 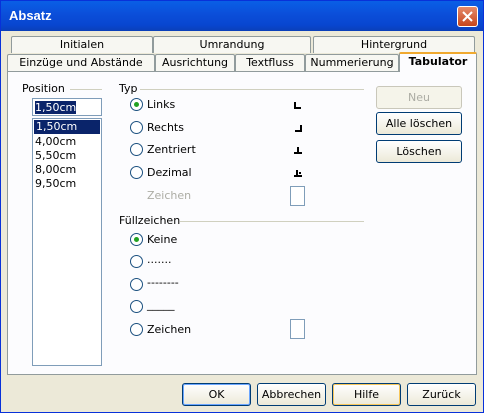 What do you see at coordinates (419, 97) in the screenshot?
I see `neu-button: Neu` at bounding box center [419, 97].